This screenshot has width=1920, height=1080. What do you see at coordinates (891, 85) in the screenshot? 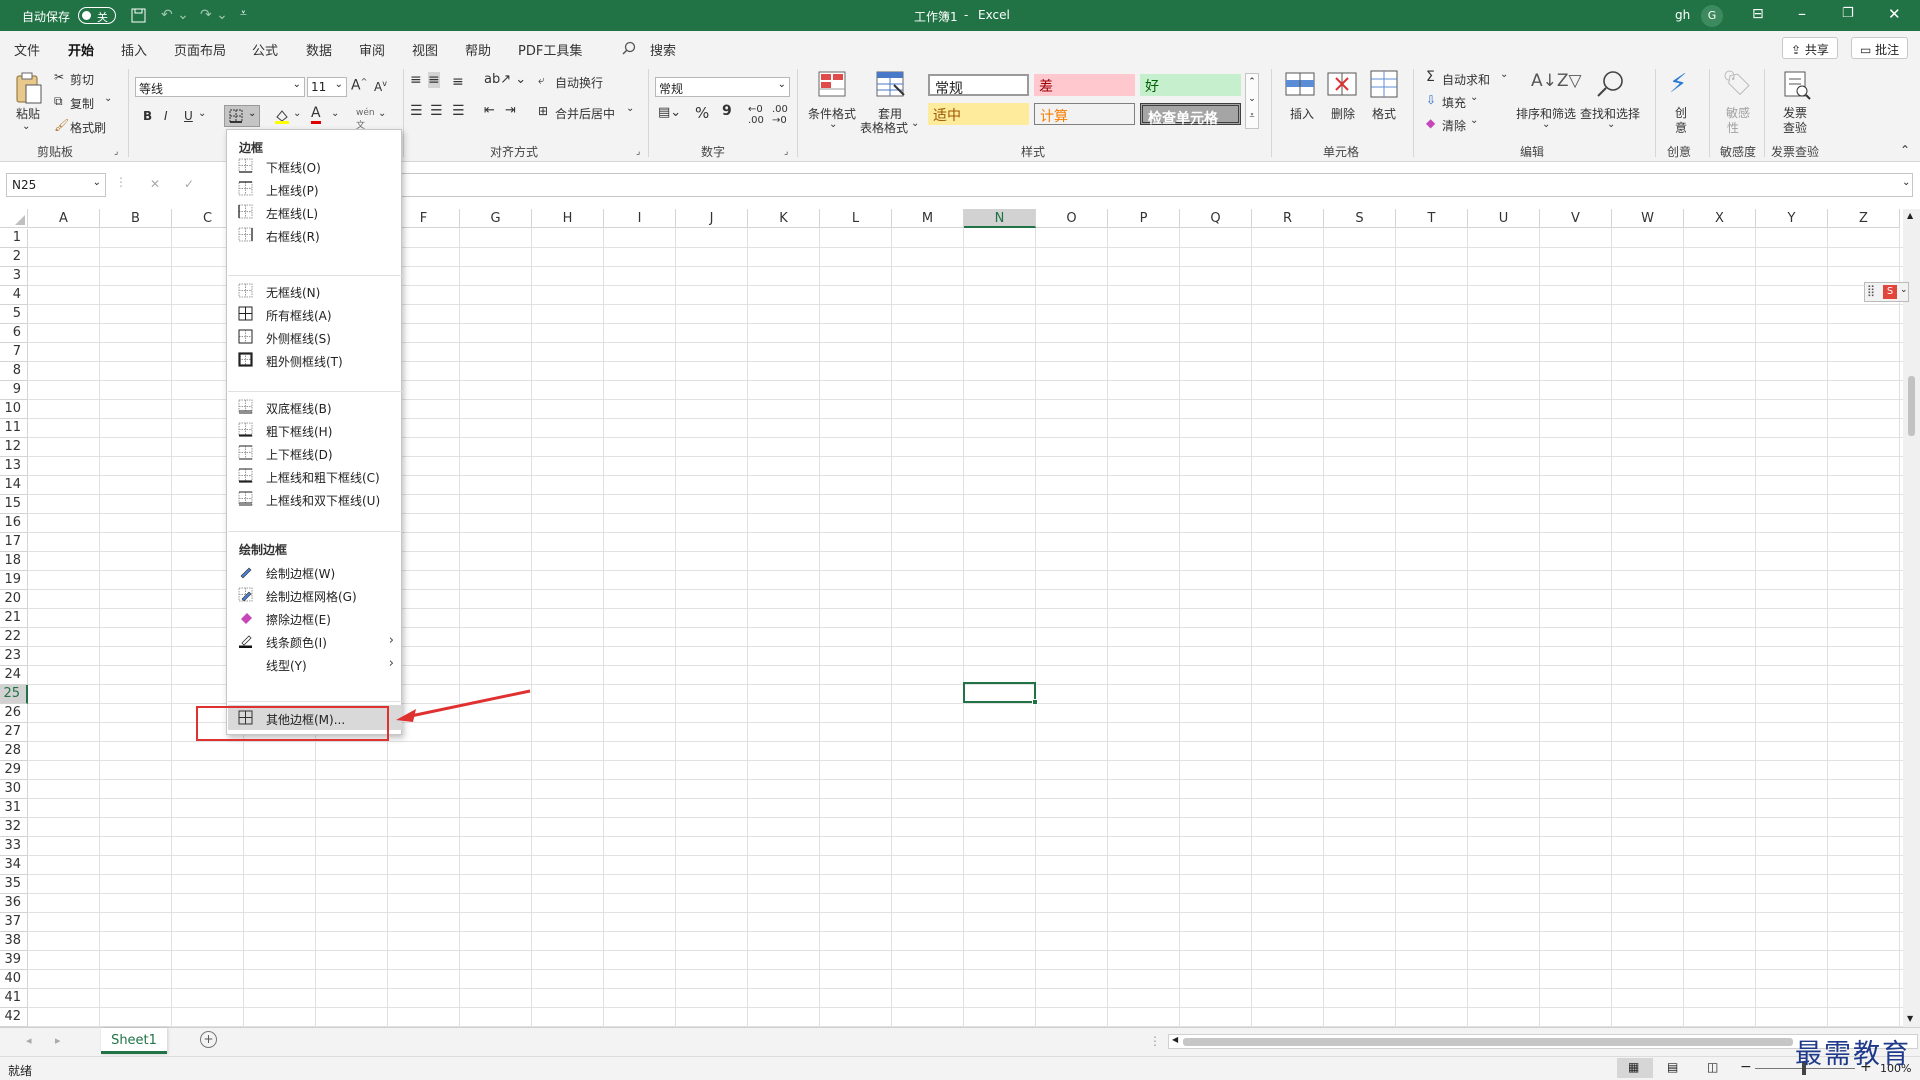
I see `format-as-table-icon` at bounding box center [891, 85].